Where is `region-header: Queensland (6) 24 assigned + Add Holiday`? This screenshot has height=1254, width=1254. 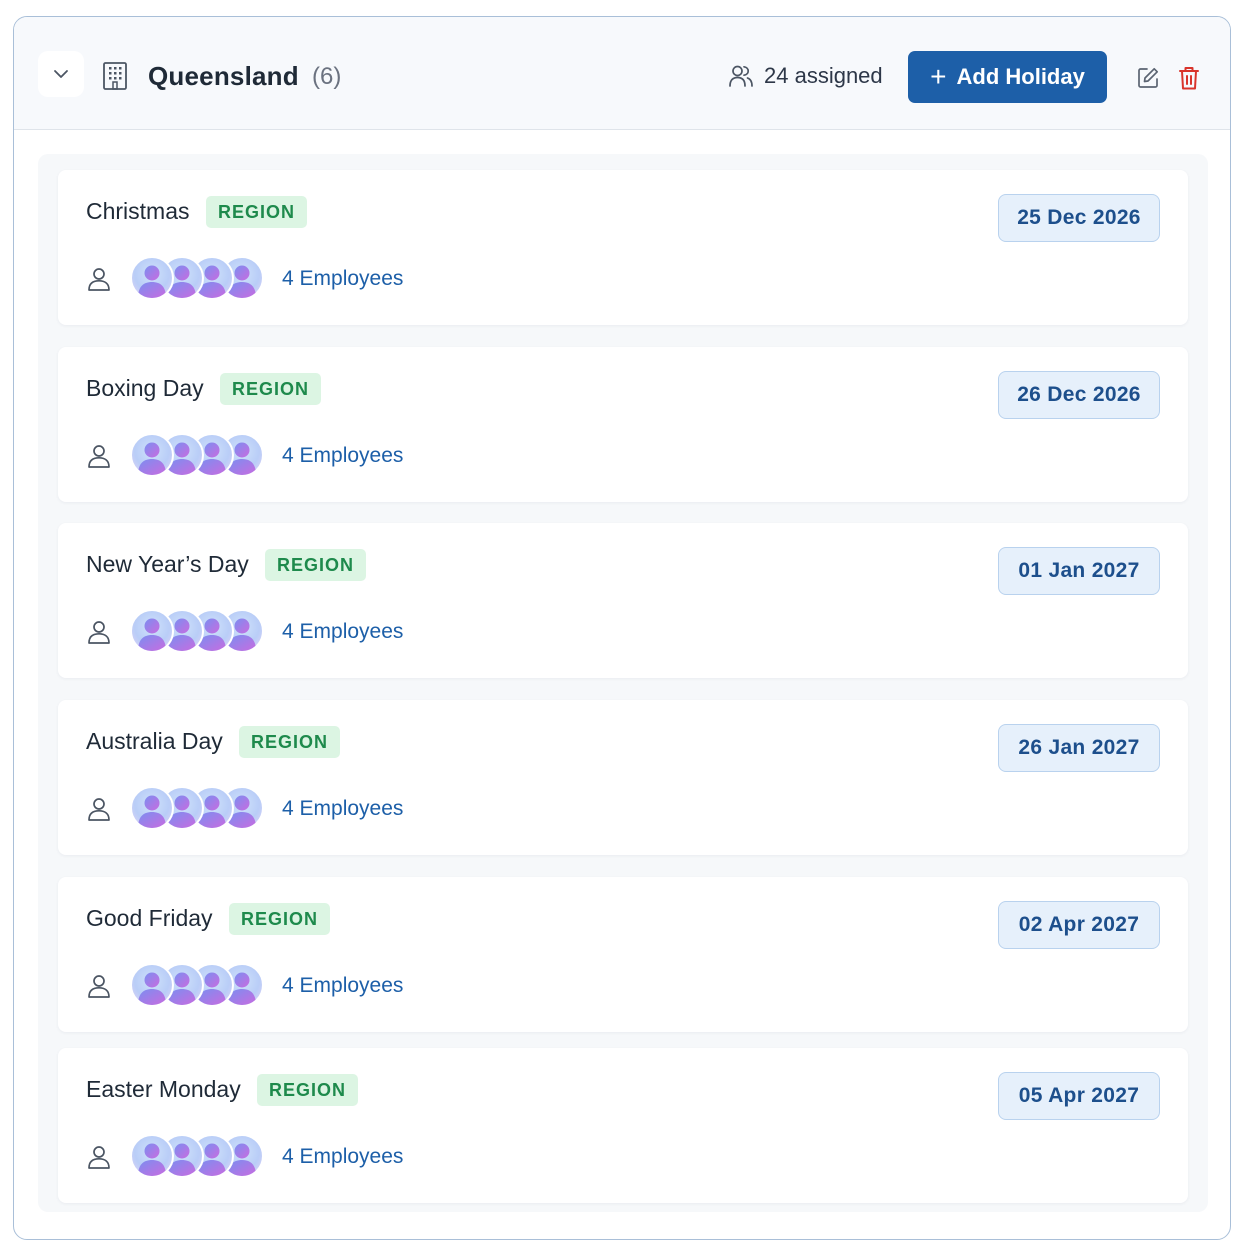 region-header: Queensland (6) 24 assigned + Add Holiday is located at coordinates (622, 73).